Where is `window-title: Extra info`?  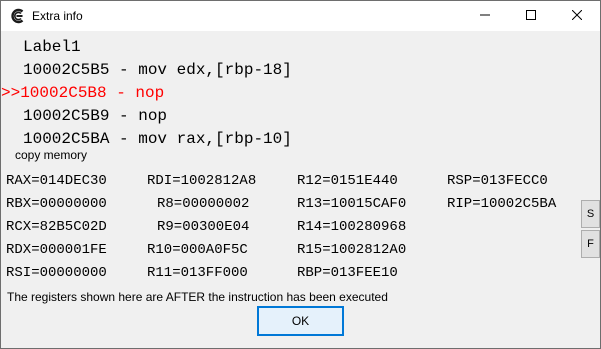 window-title: Extra info is located at coordinates (57, 16).